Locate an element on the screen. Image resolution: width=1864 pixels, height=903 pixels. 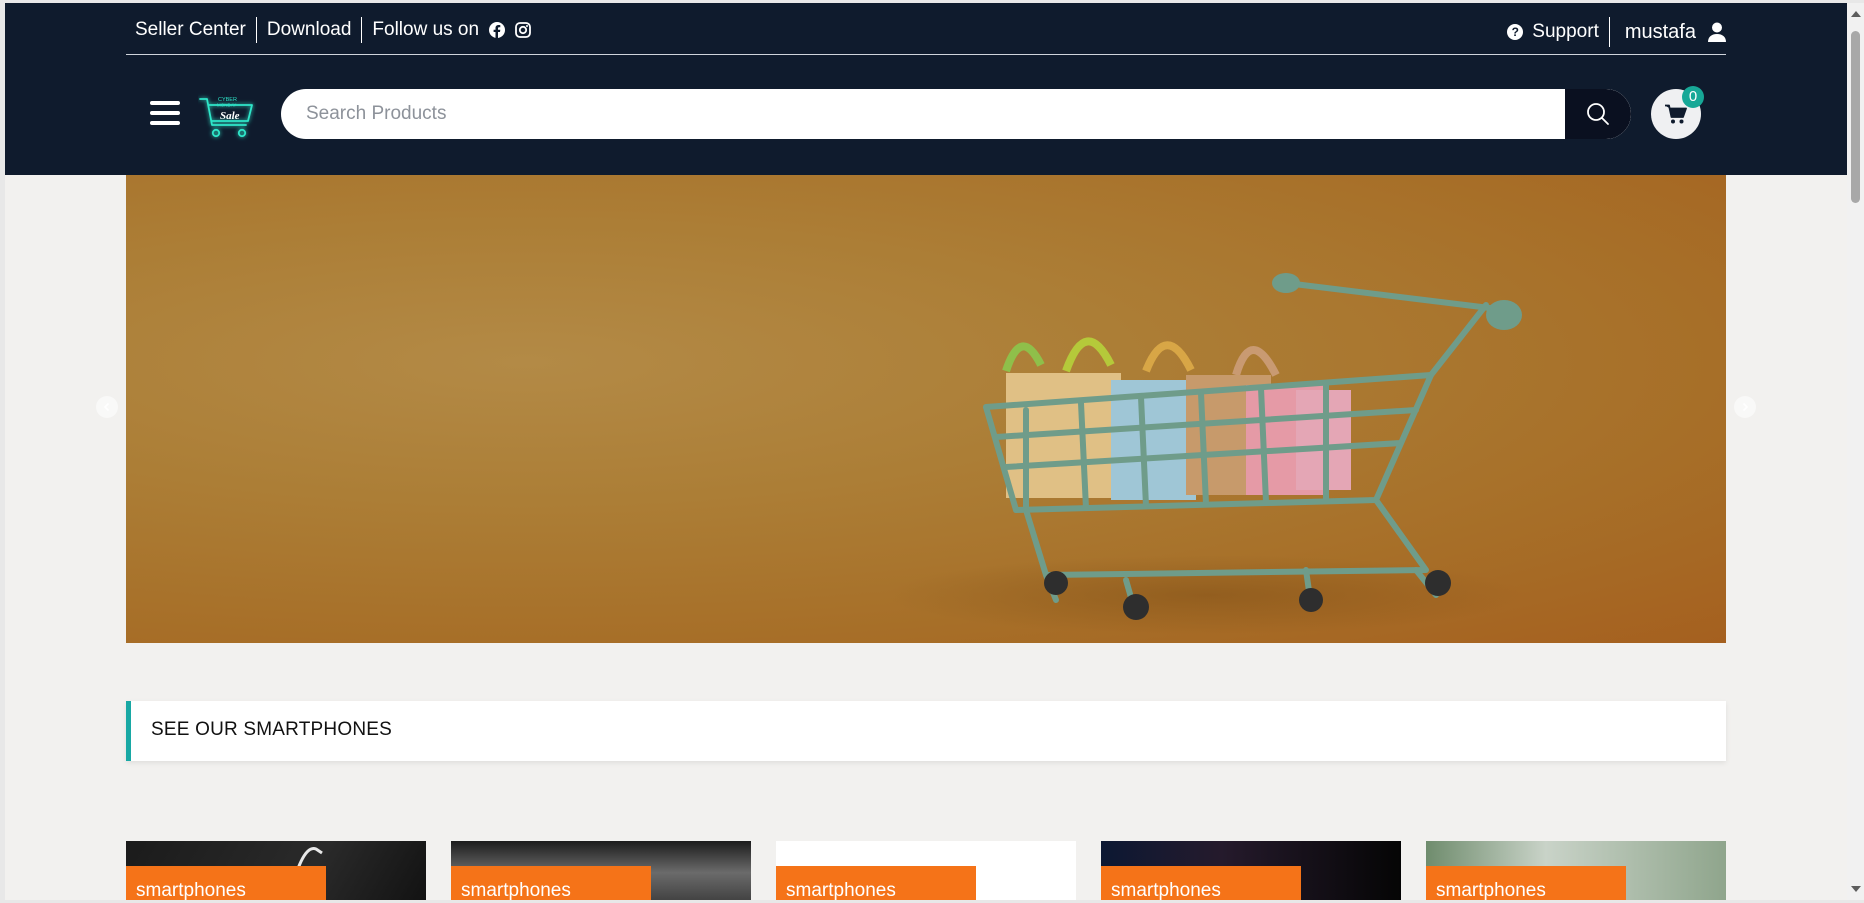
top-bar-left: Seller Center Download Follow us on is located at coordinates (333, 30).